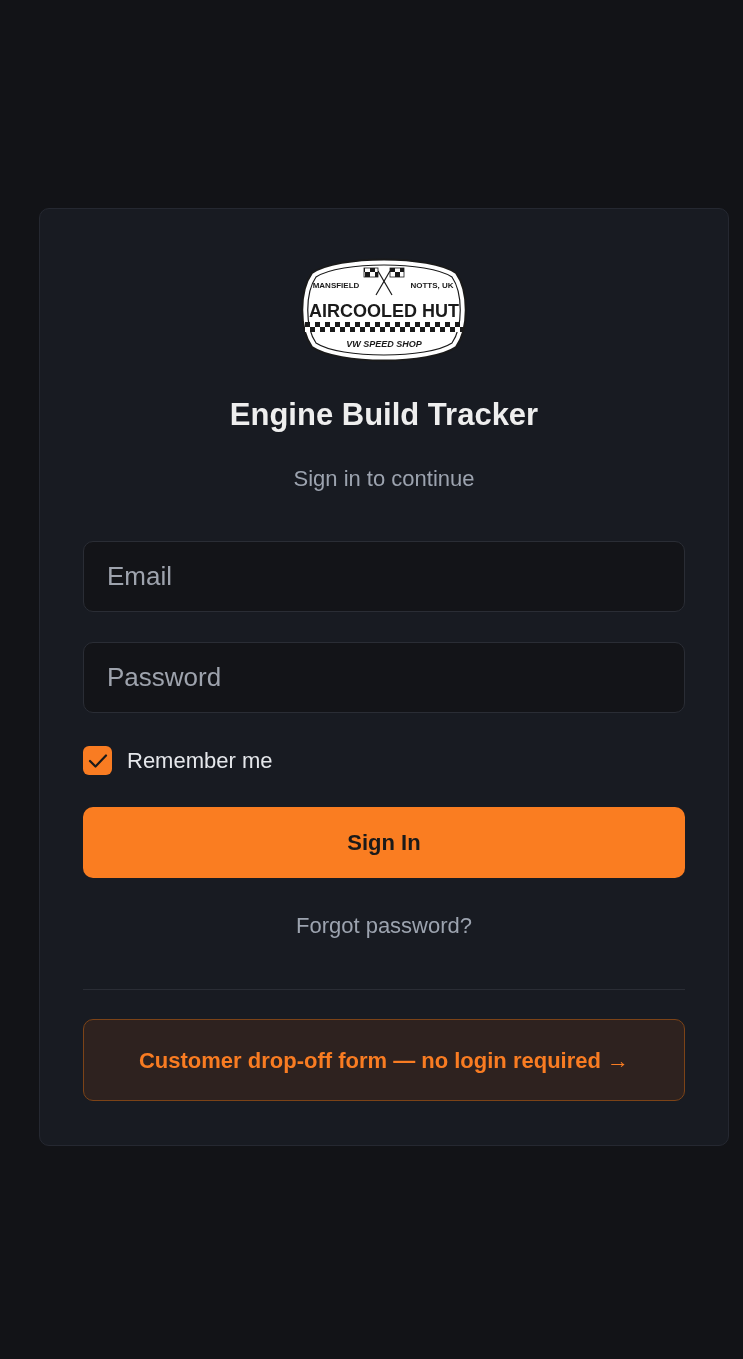 Image resolution: width=743 pixels, height=1359 pixels. I want to click on crossed-flags-icon, so click(384, 281).